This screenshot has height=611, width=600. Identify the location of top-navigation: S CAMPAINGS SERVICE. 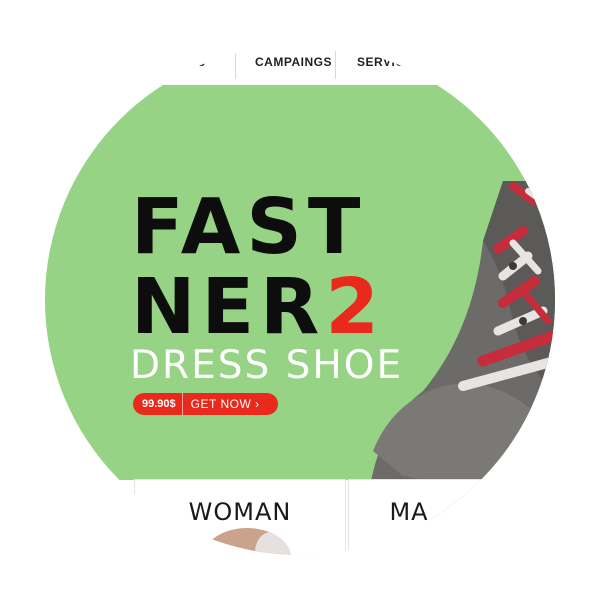
(300, 65).